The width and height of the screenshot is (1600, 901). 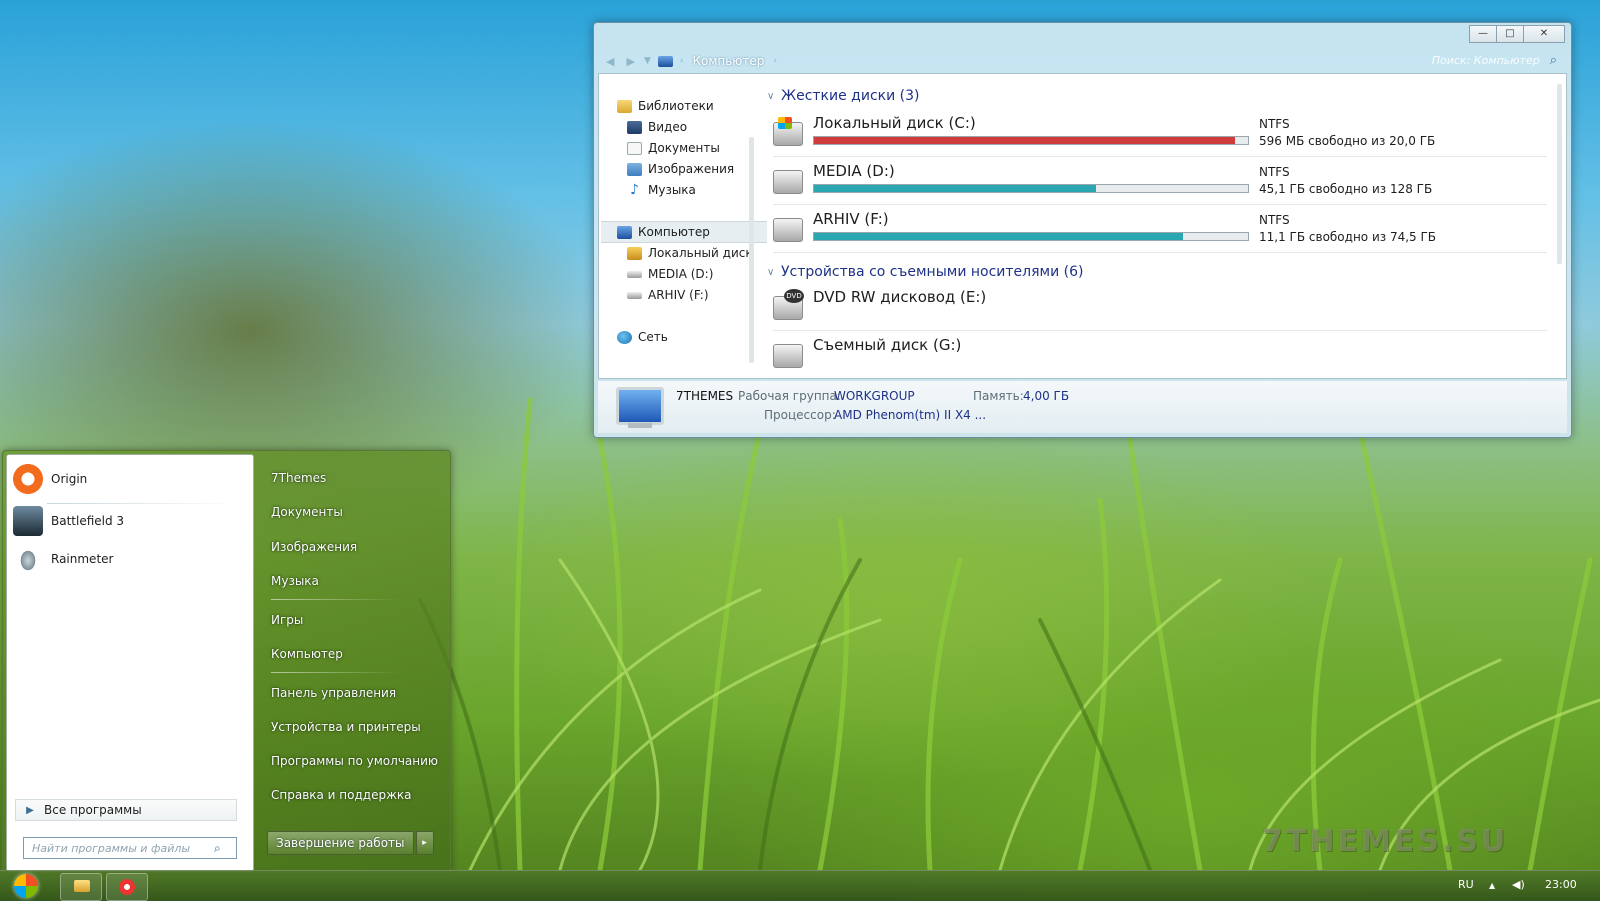 What do you see at coordinates (127, 479) in the screenshot?
I see `program-origin: Origin` at bounding box center [127, 479].